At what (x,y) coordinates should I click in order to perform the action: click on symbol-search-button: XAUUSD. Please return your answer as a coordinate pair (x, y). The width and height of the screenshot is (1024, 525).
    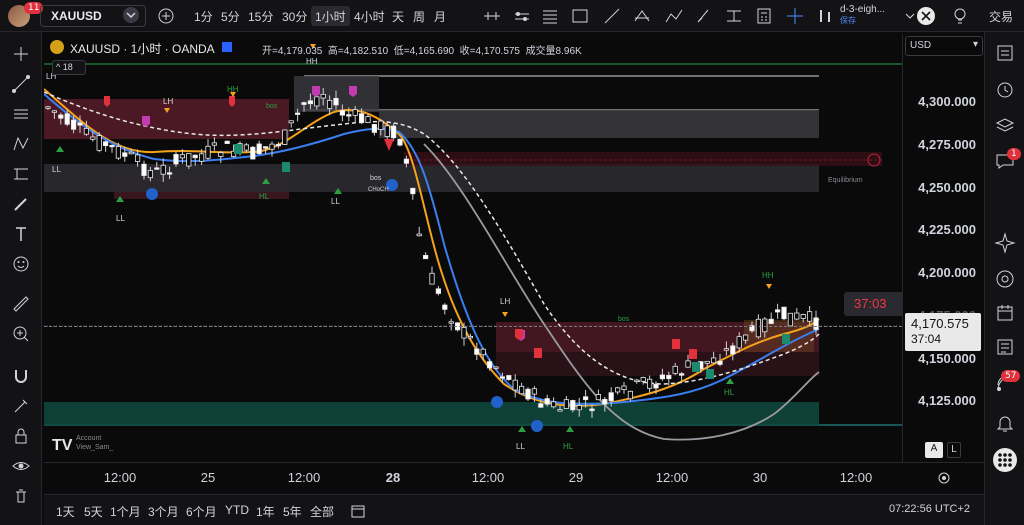
    Looking at the image, I should click on (93, 16).